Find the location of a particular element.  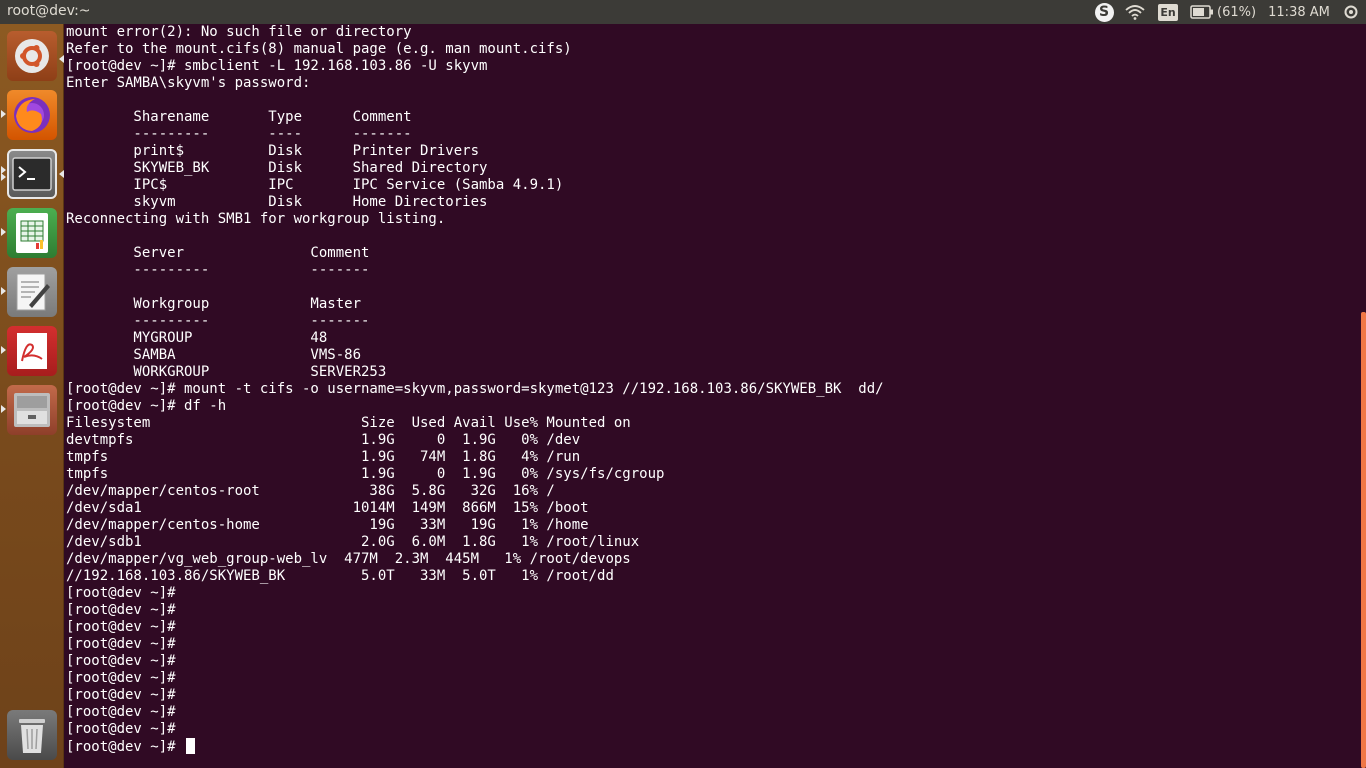

terminal-line: print$ Disk Printer Drivers is located at coordinates (306, 151).